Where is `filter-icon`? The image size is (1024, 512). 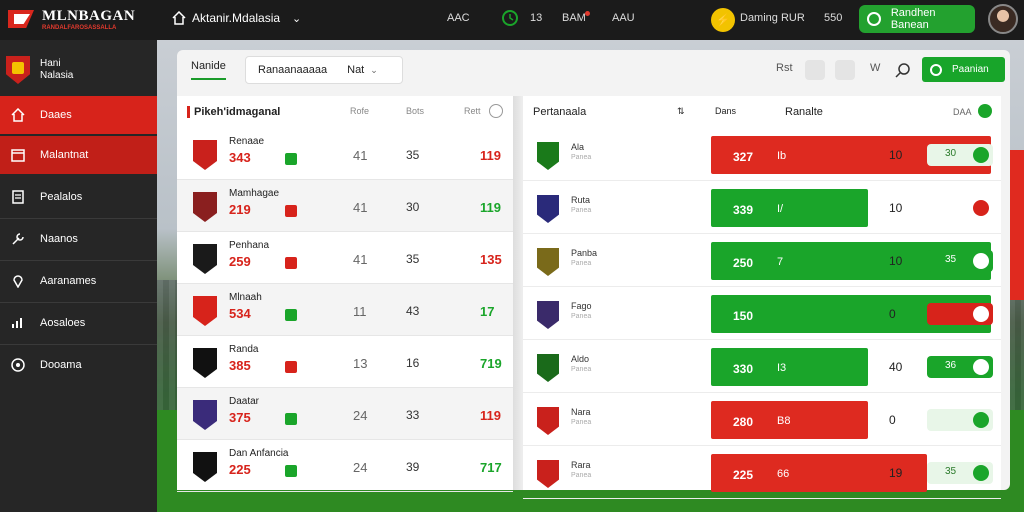 filter-icon is located at coordinates (936, 69).